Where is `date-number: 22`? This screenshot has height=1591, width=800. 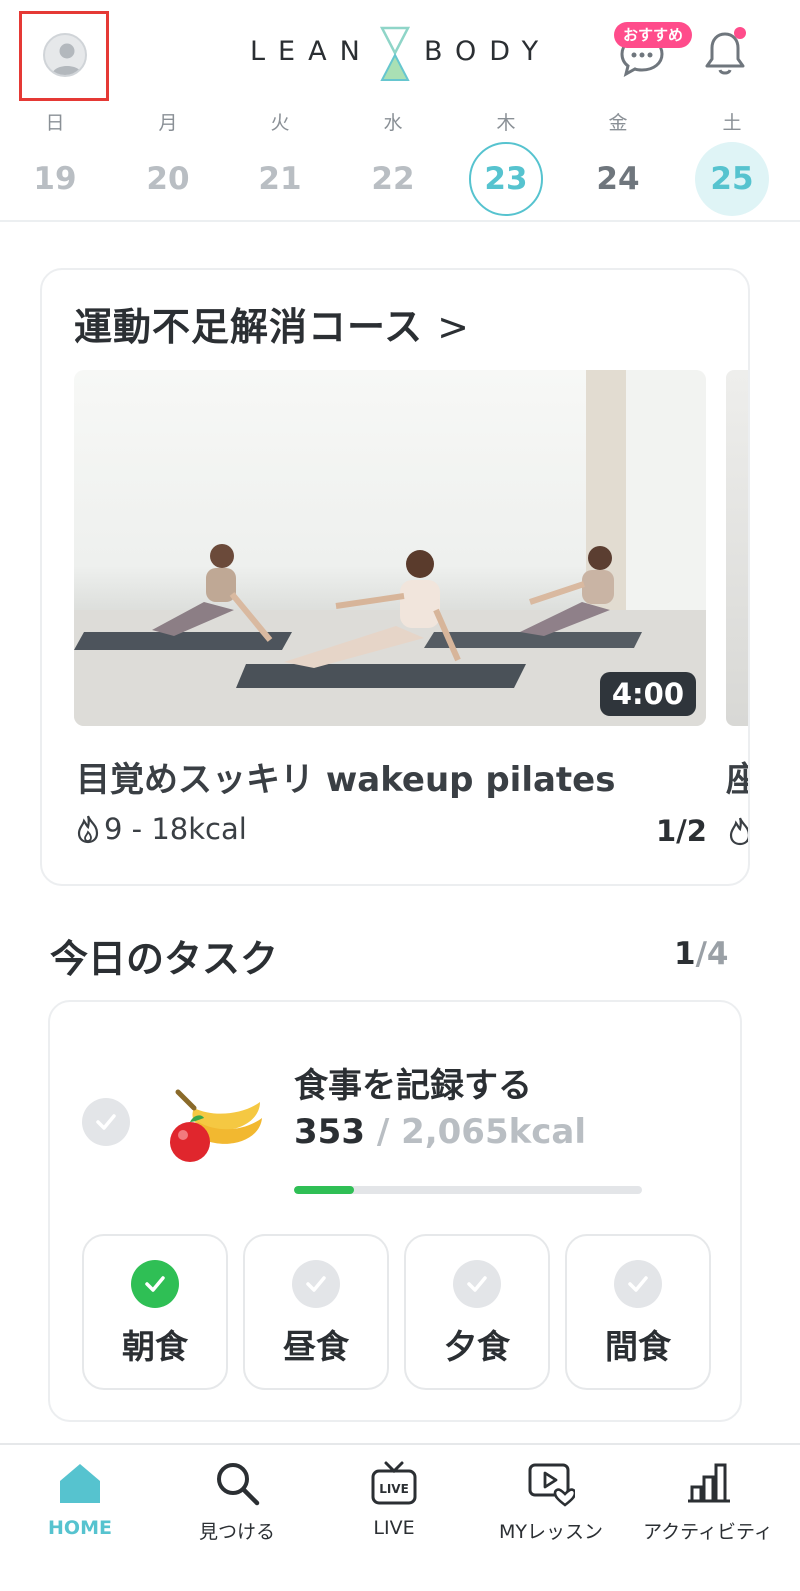
date-number: 22 is located at coordinates (393, 179).